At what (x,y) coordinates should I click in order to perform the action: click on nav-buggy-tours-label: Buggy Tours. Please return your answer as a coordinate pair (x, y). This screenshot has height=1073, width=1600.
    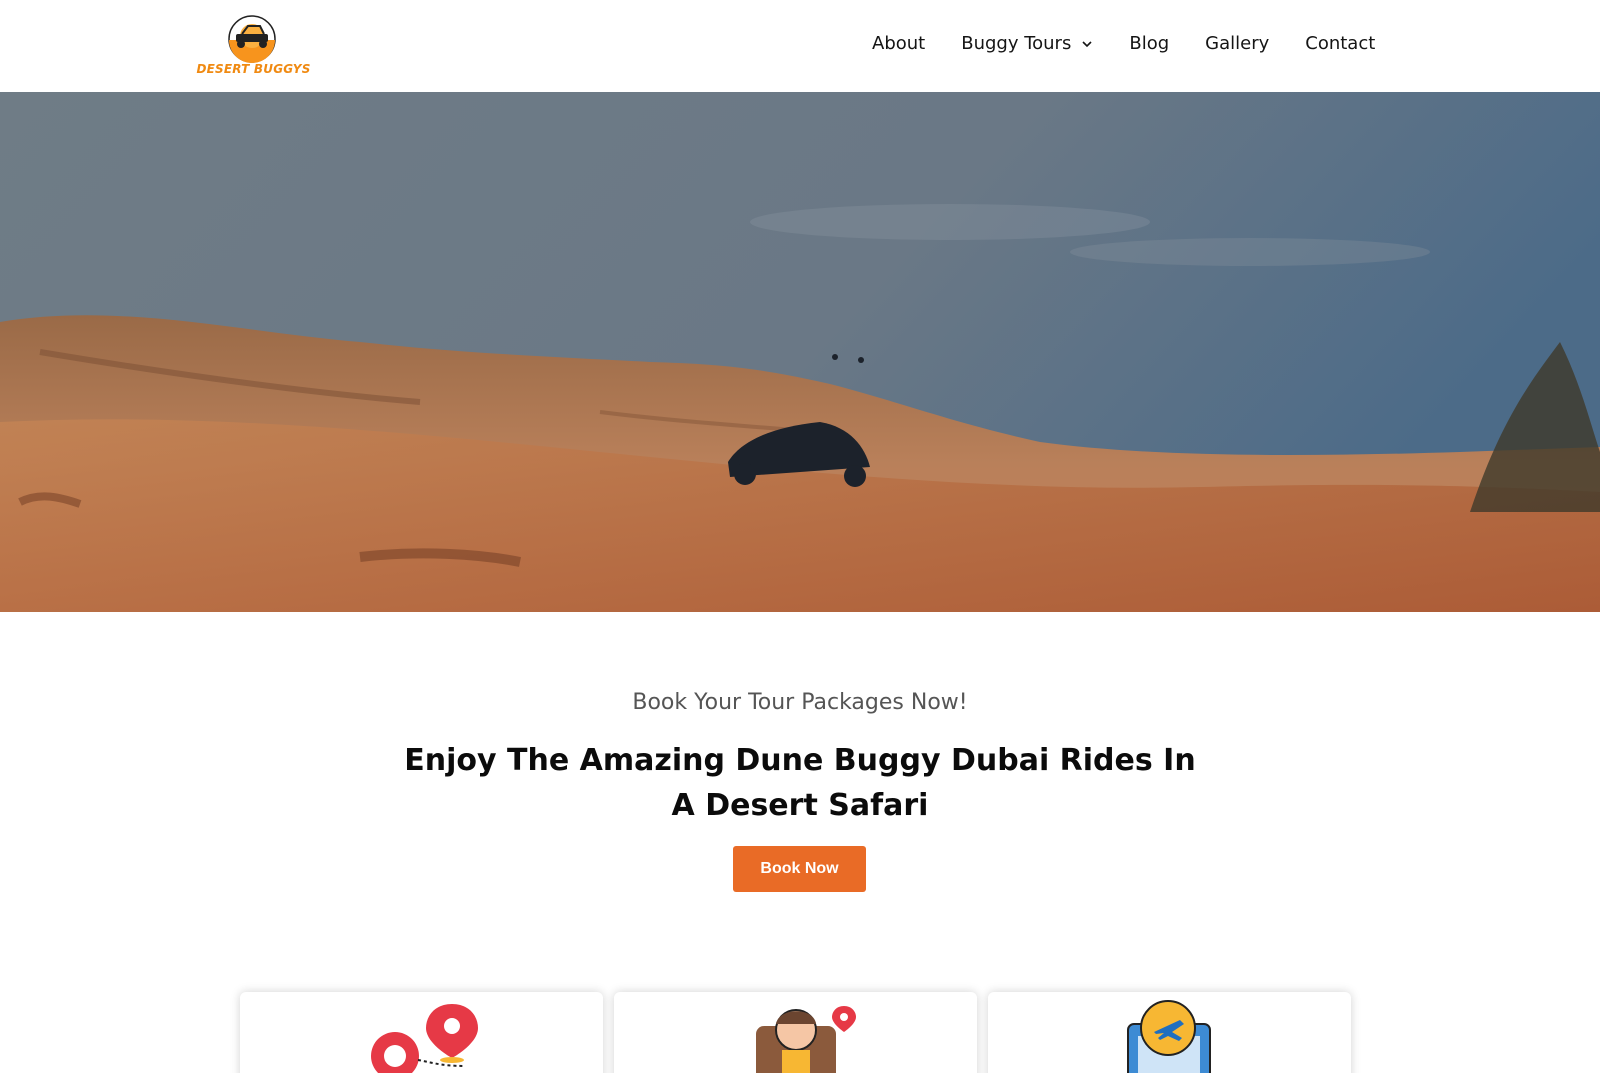
    Looking at the image, I should click on (1016, 43).